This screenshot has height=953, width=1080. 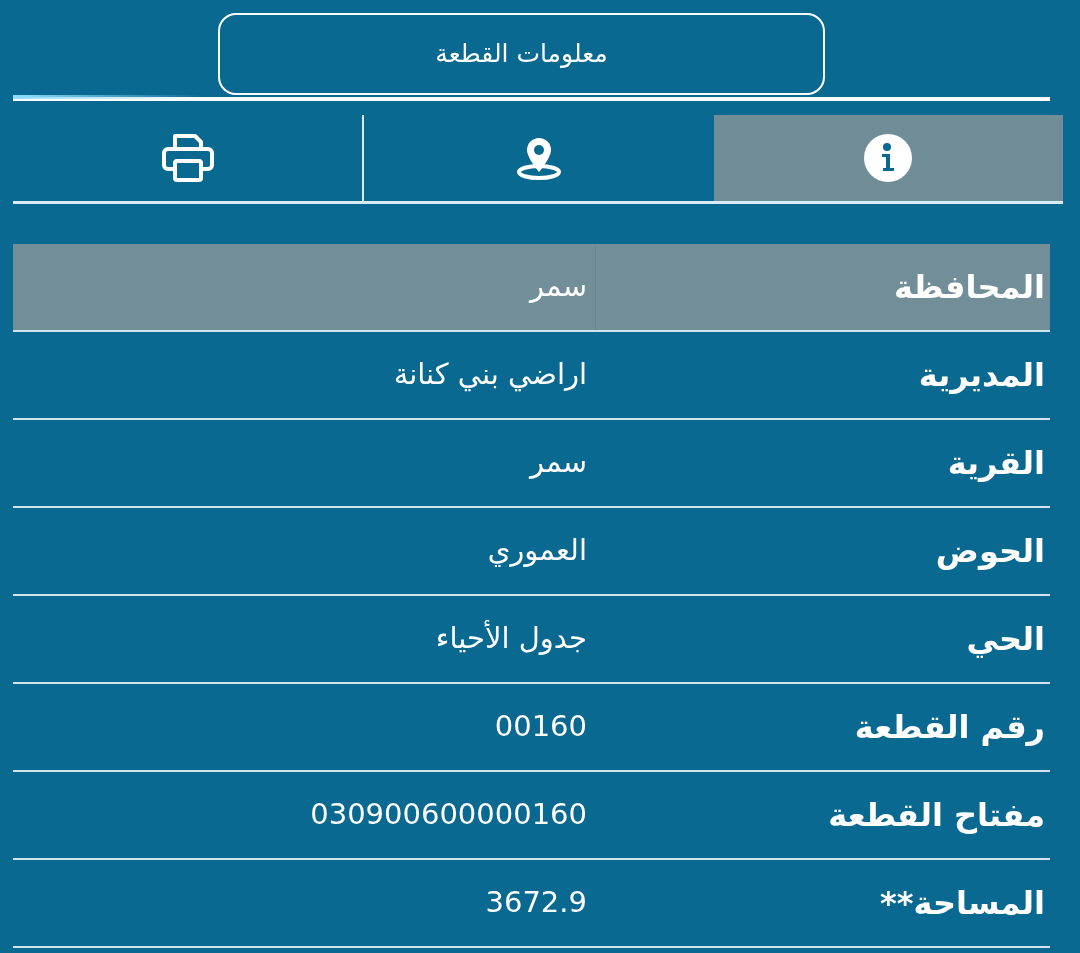 What do you see at coordinates (962, 903) in the screenshot?
I see `field-label: المساحة**` at bounding box center [962, 903].